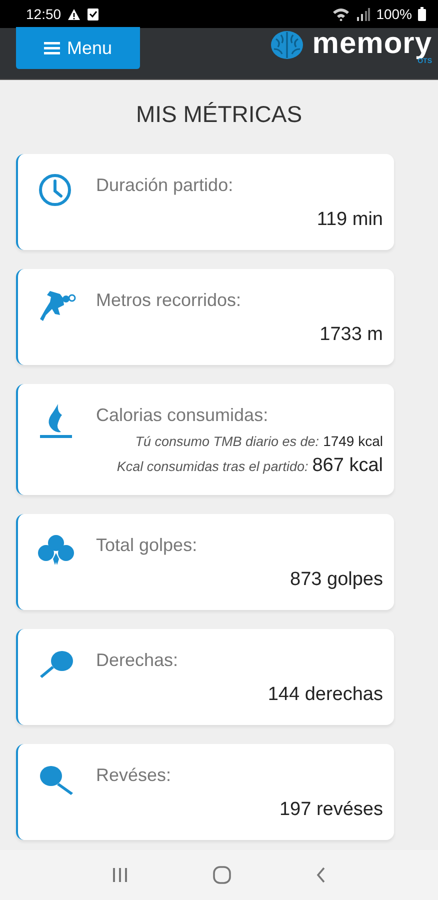 This screenshot has width=438, height=900. What do you see at coordinates (219, 114) in the screenshot?
I see `page-title: MIS MÉTRICAS` at bounding box center [219, 114].